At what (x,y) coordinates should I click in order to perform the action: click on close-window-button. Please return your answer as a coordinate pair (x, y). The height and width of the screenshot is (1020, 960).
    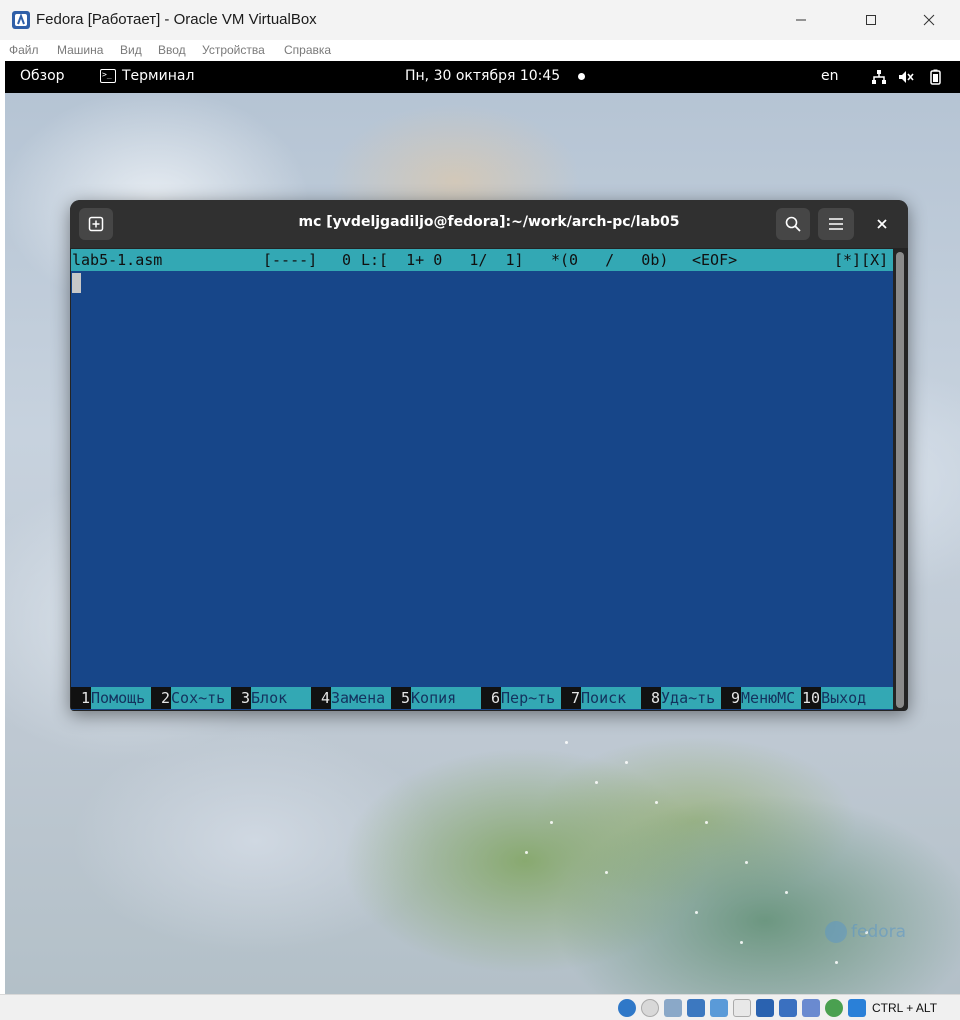
    Looking at the image, I should click on (929, 20).